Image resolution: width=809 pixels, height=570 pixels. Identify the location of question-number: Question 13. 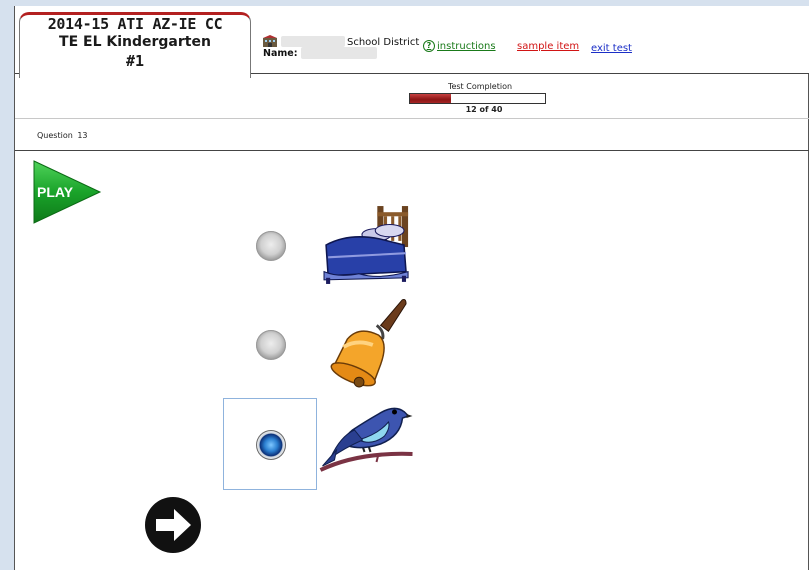
(62, 135).